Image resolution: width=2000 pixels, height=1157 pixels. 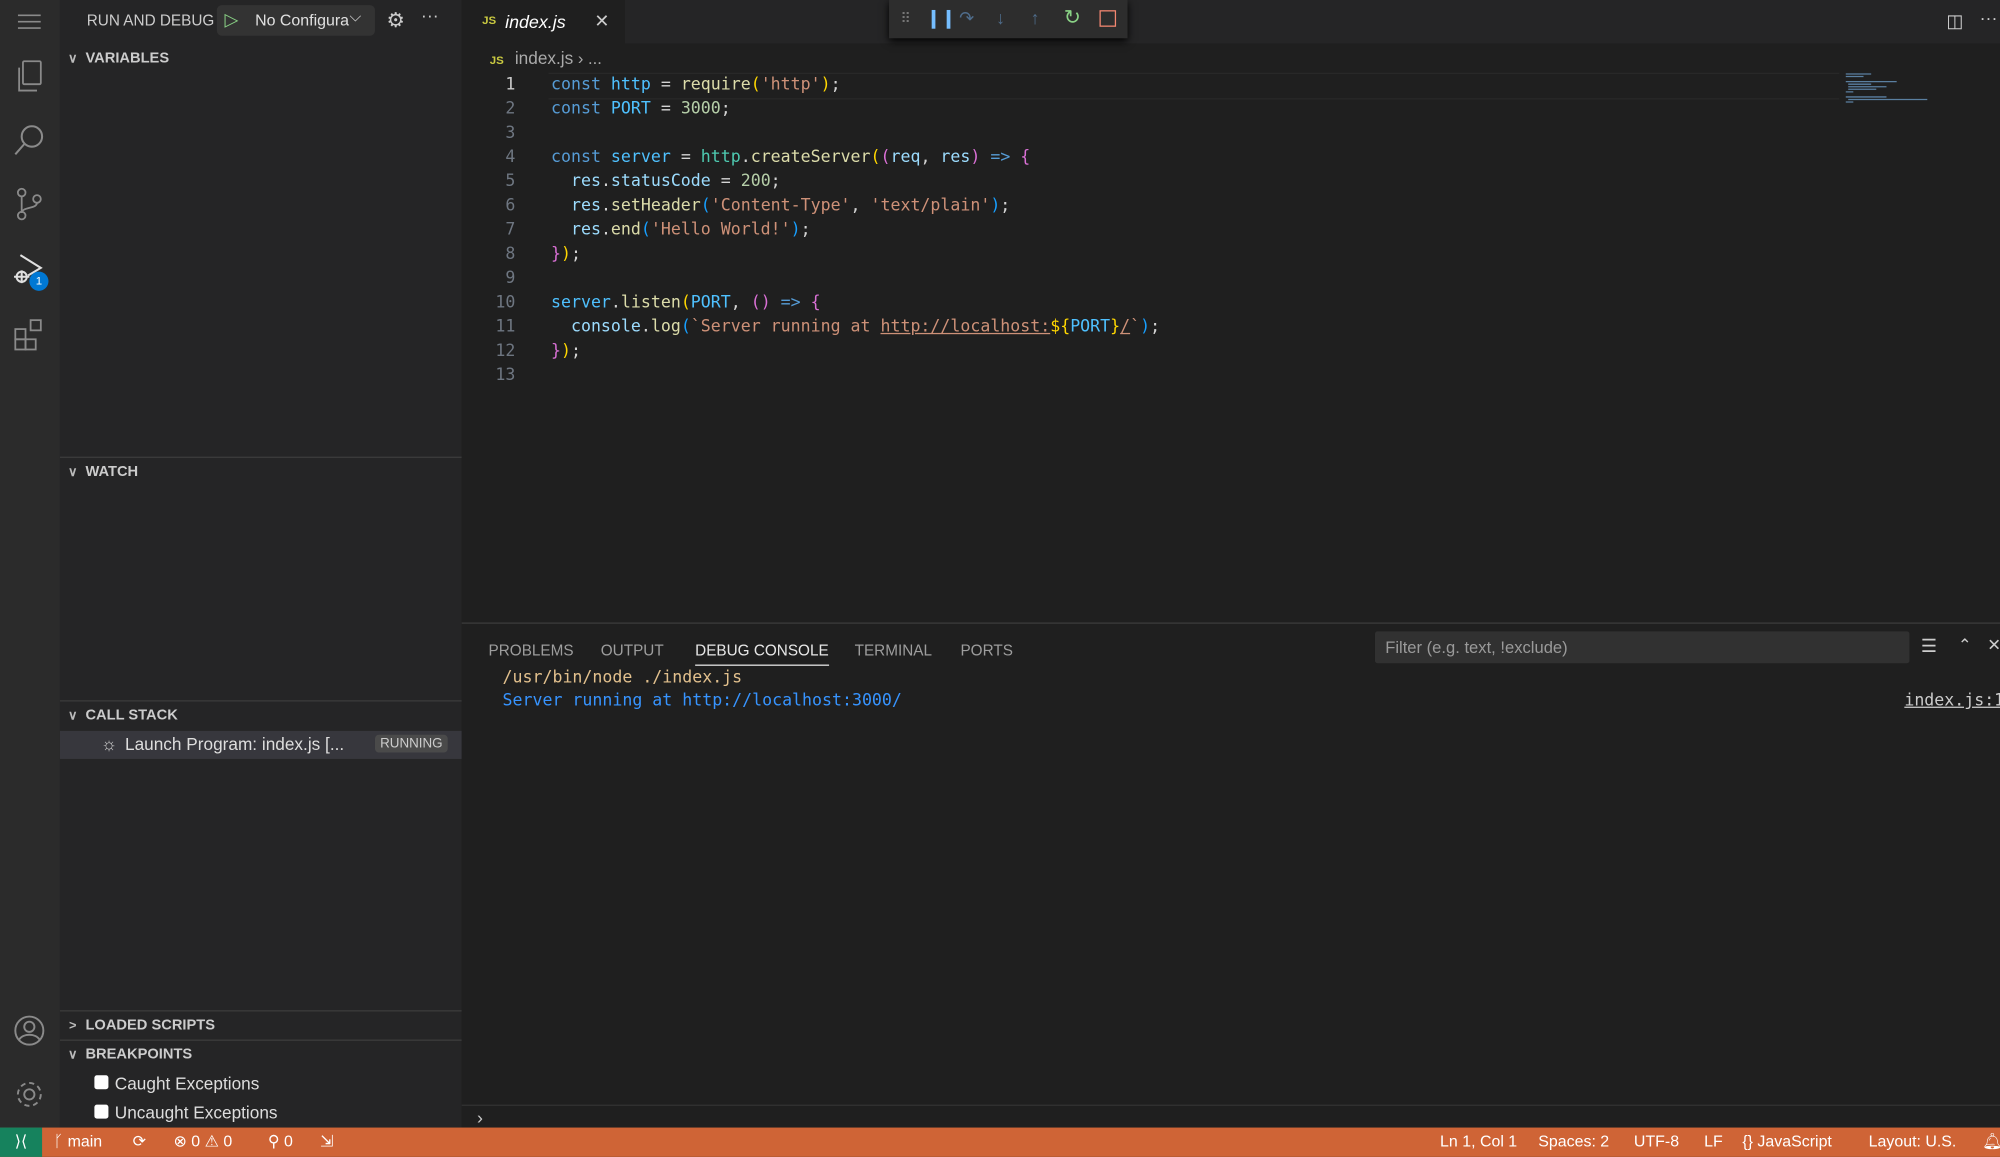 I want to click on problems-indicator: ⊗ 0 ⚠ 0, so click(x=202, y=1142).